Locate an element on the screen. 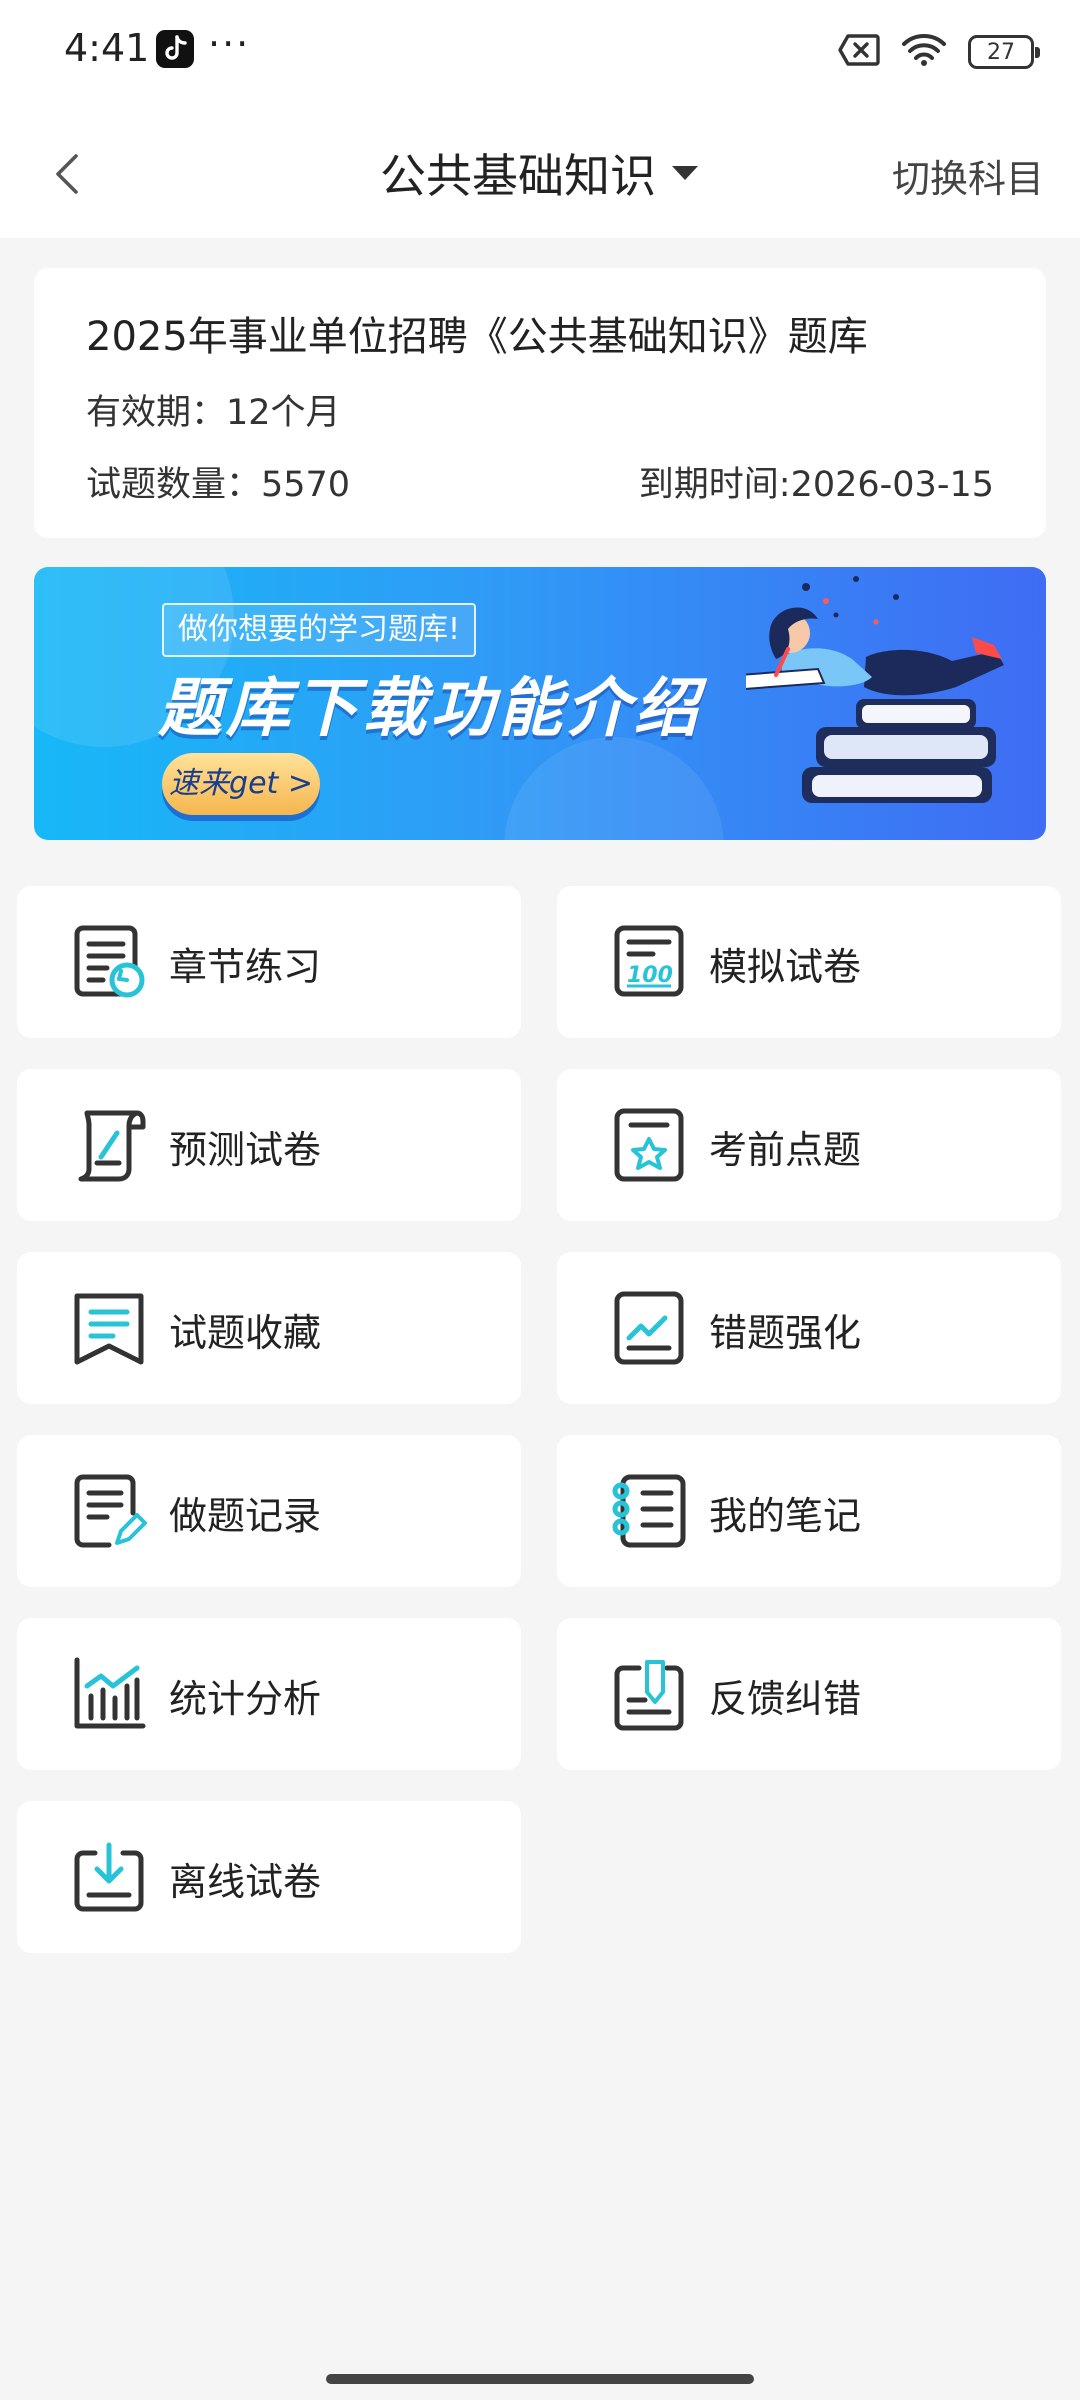 The height and width of the screenshot is (2400, 1080). menu-label: 试题收藏 is located at coordinates (245, 1333).